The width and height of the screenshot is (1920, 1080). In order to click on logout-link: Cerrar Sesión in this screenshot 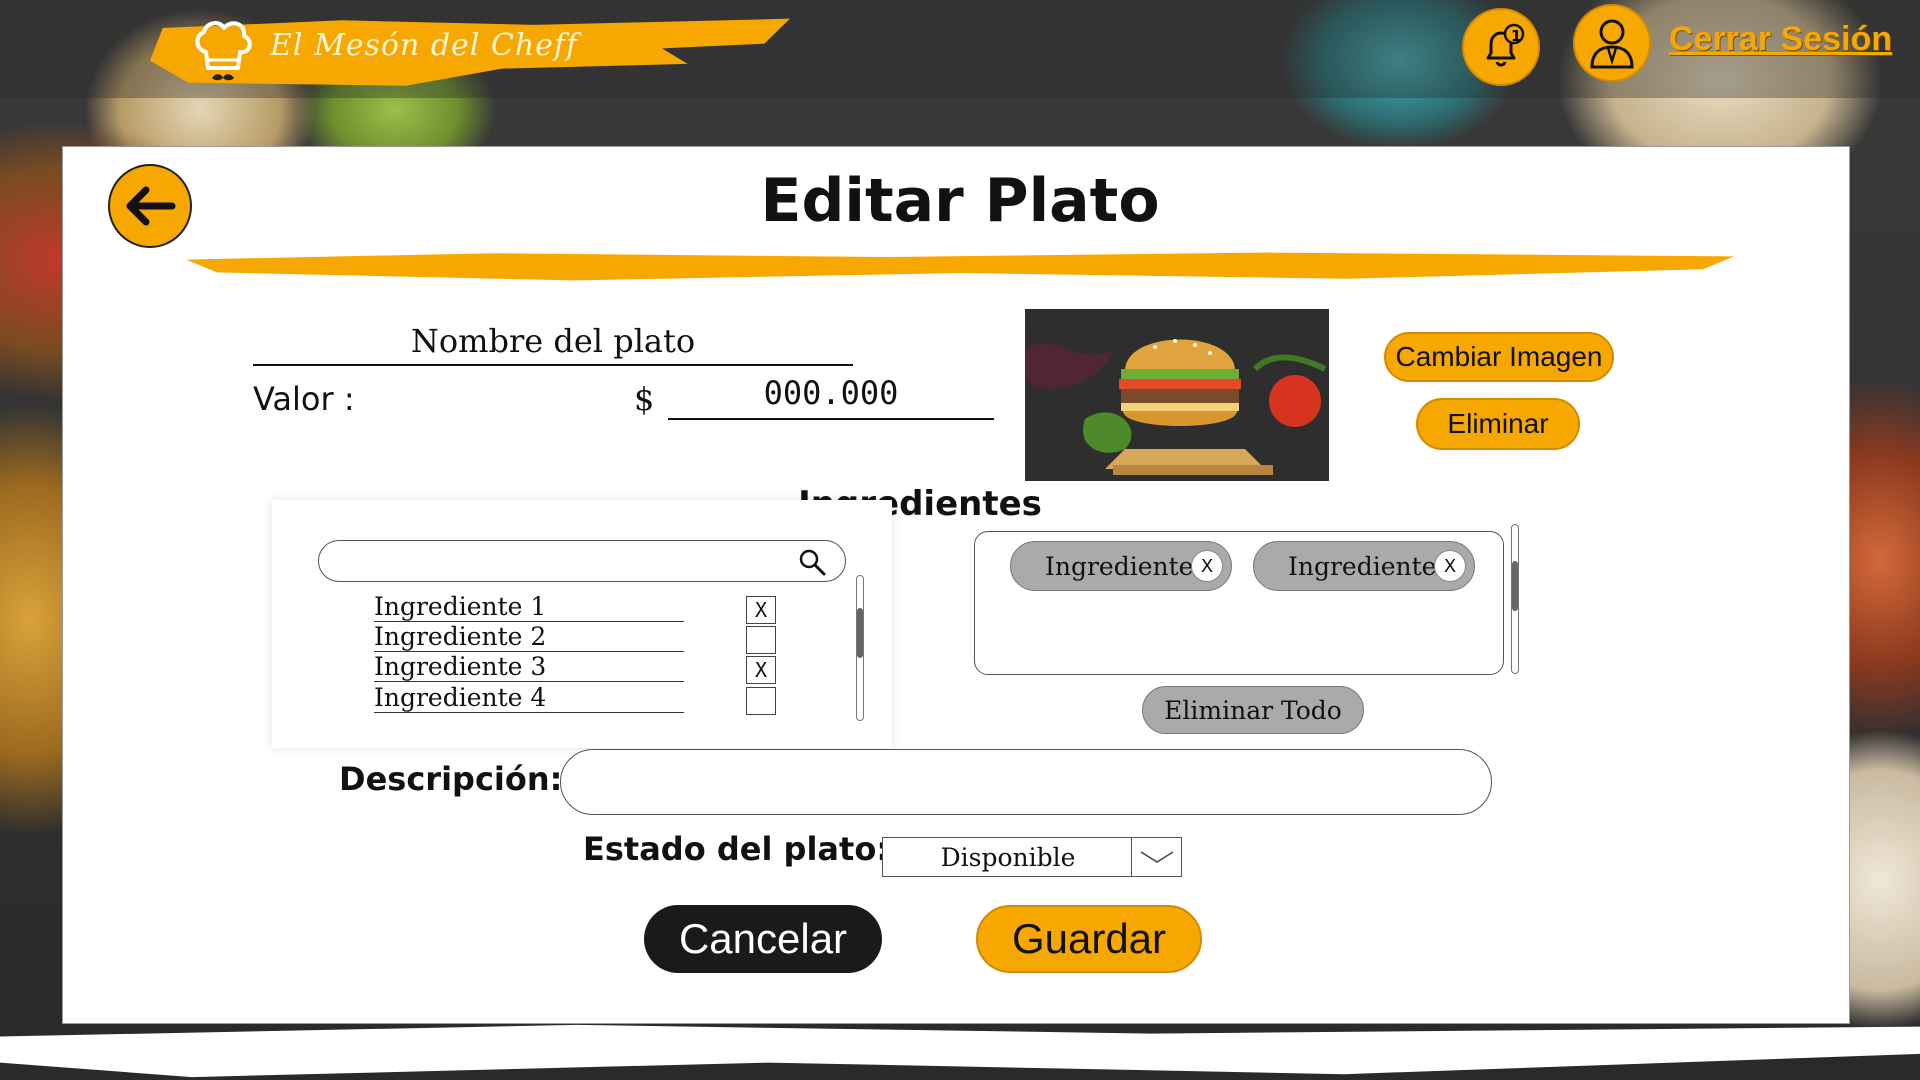, I will do `click(1780, 39)`.